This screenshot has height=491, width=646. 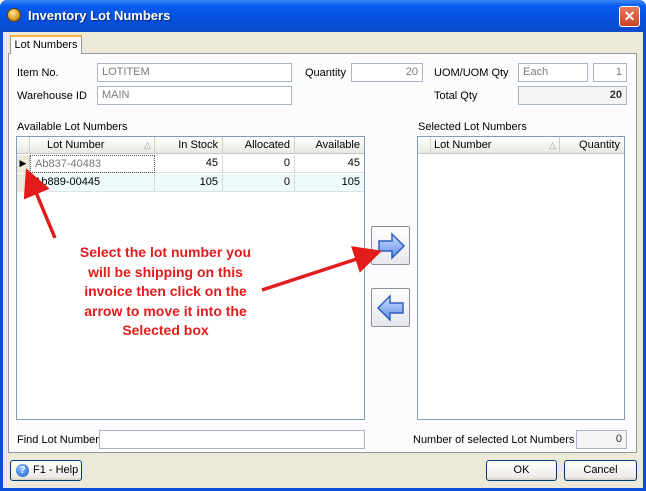 I want to click on annotation-arrow-to-button, so click(x=321, y=269).